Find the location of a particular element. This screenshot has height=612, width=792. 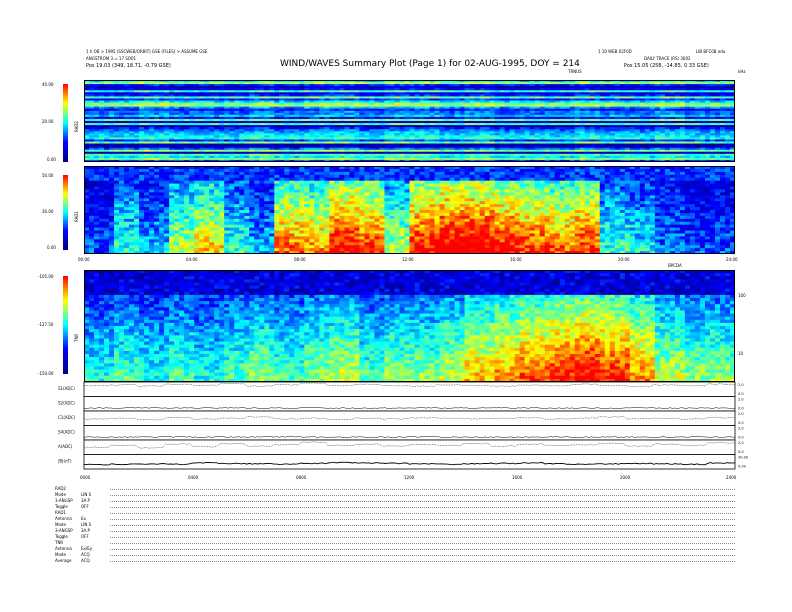

header-left-line2: ANGSTROM 3 = 17 SO01 is located at coordinates (111, 58).